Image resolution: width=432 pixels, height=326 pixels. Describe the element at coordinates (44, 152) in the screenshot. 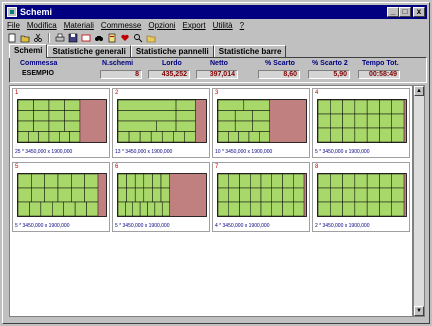

I see `scheme-caption: 25 * 3450,000 x 1900,000` at that location.